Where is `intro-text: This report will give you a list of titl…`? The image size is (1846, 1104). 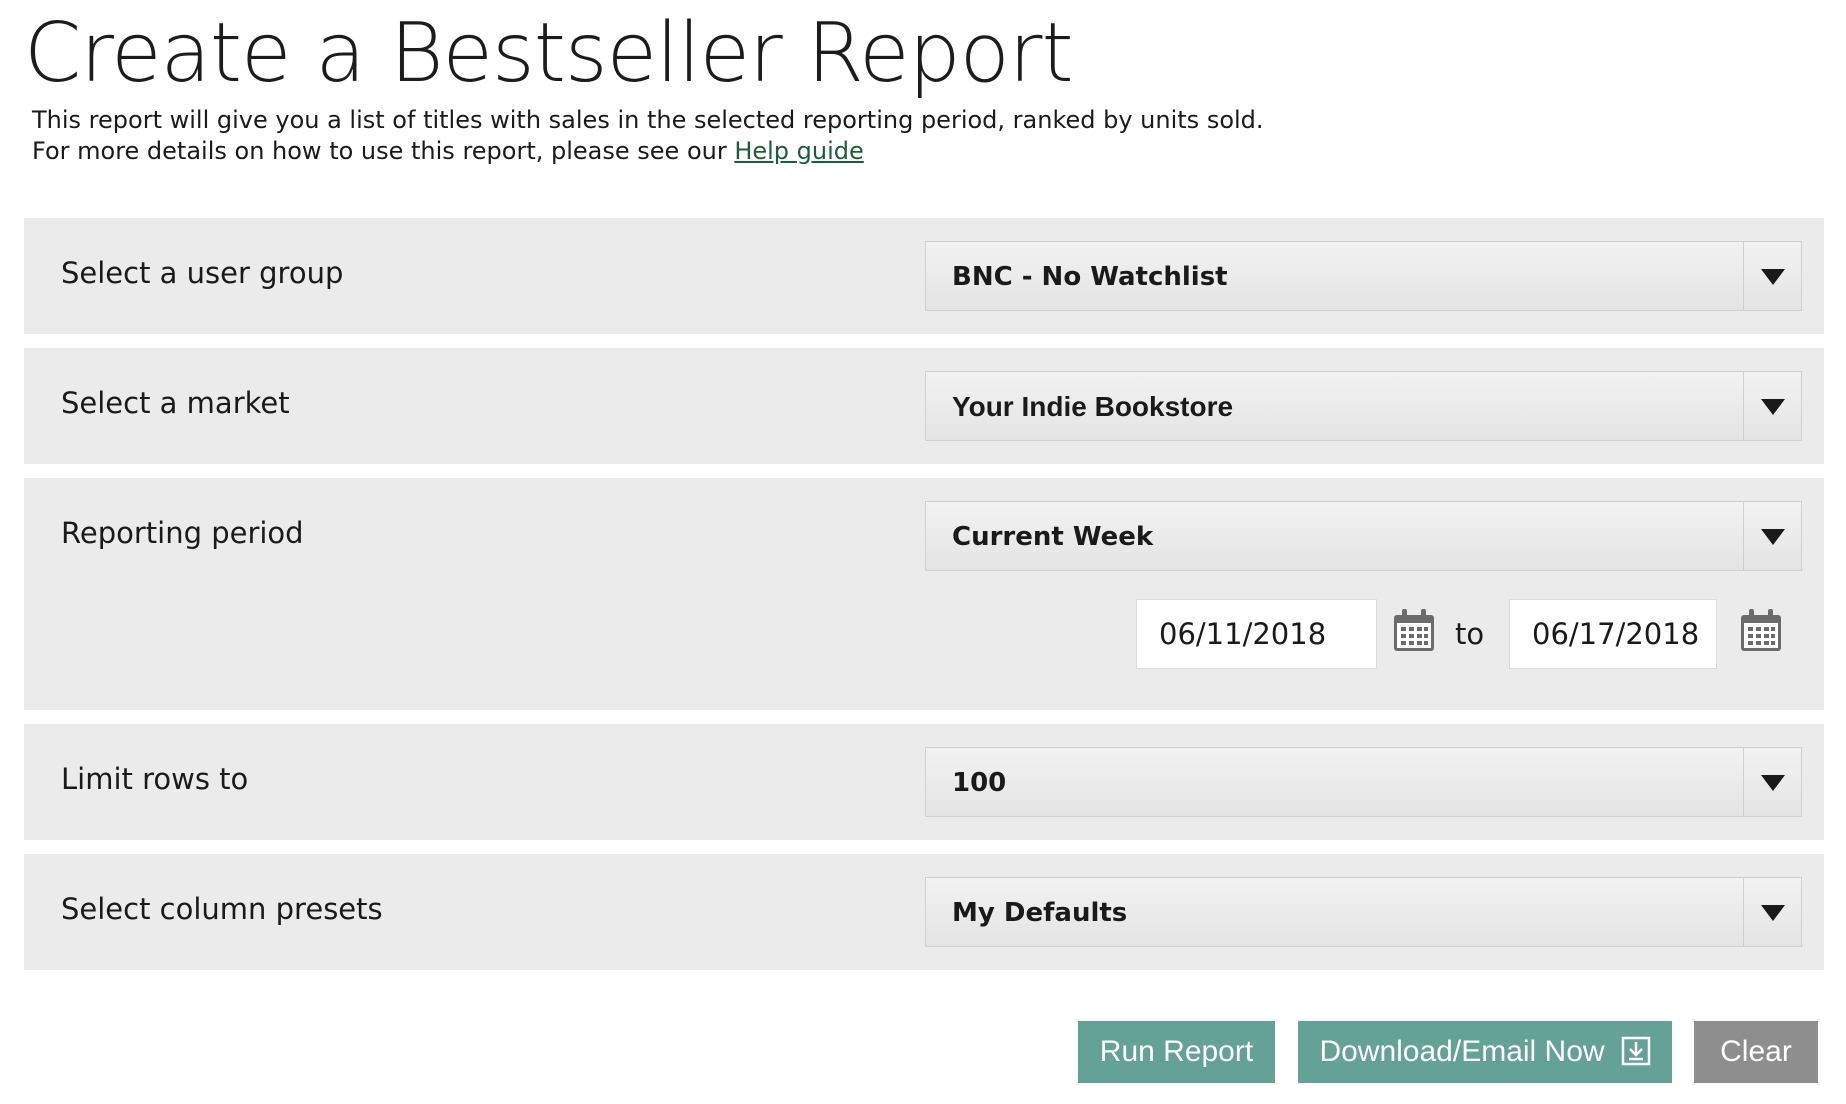
intro-text: This report will give you a list of titl… is located at coordinates (648, 136).